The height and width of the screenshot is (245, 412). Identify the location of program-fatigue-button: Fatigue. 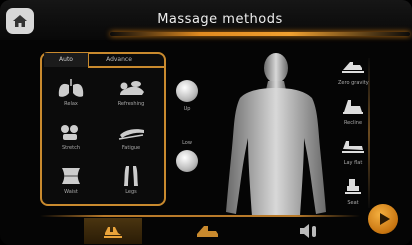
(131, 138).